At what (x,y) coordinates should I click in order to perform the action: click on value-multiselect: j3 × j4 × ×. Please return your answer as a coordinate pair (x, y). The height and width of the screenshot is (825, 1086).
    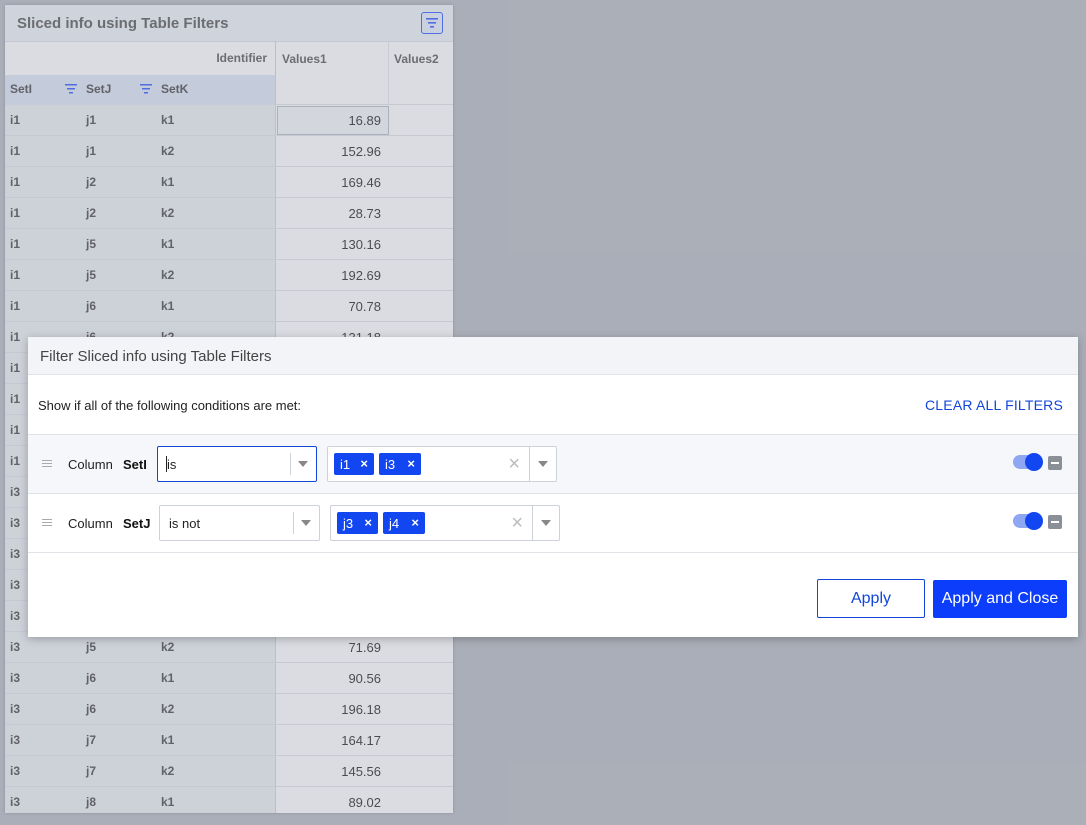
    Looking at the image, I should click on (445, 523).